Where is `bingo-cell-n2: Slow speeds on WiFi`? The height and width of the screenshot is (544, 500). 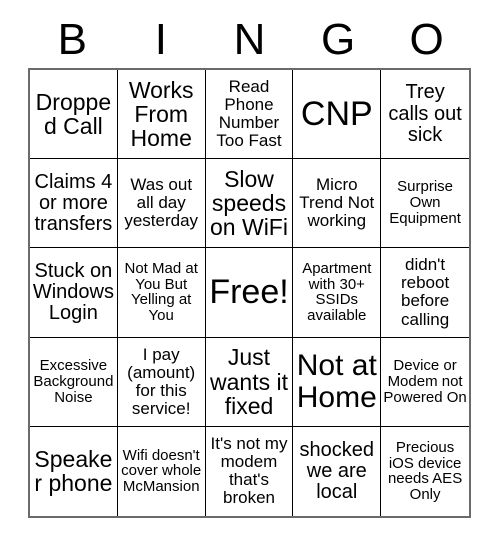 bingo-cell-n2: Slow speeds on WiFi is located at coordinates (249, 204).